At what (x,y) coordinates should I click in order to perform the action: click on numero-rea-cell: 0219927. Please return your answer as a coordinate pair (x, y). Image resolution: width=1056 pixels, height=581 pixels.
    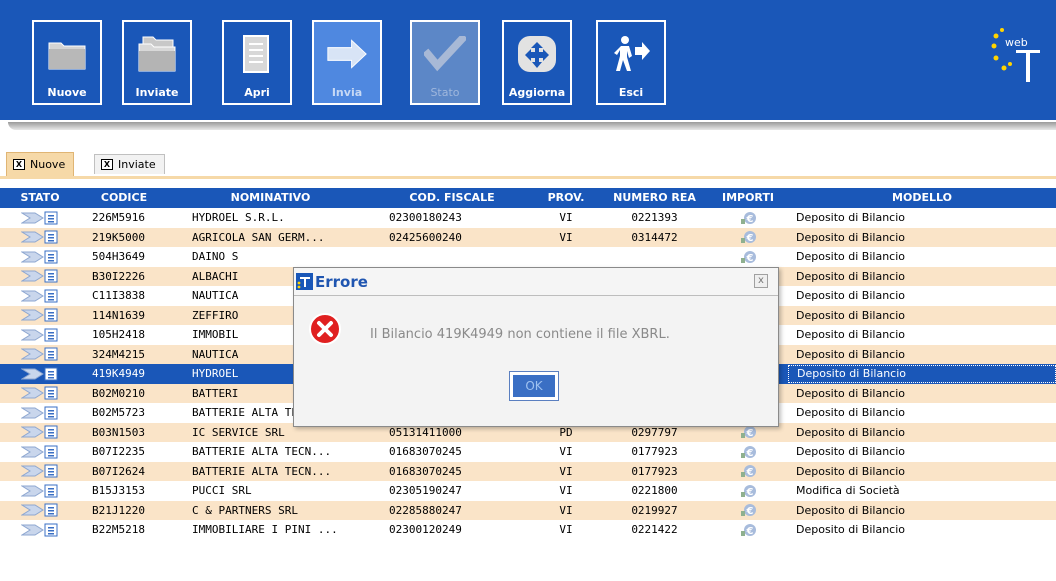
    Looking at the image, I should click on (654, 510).